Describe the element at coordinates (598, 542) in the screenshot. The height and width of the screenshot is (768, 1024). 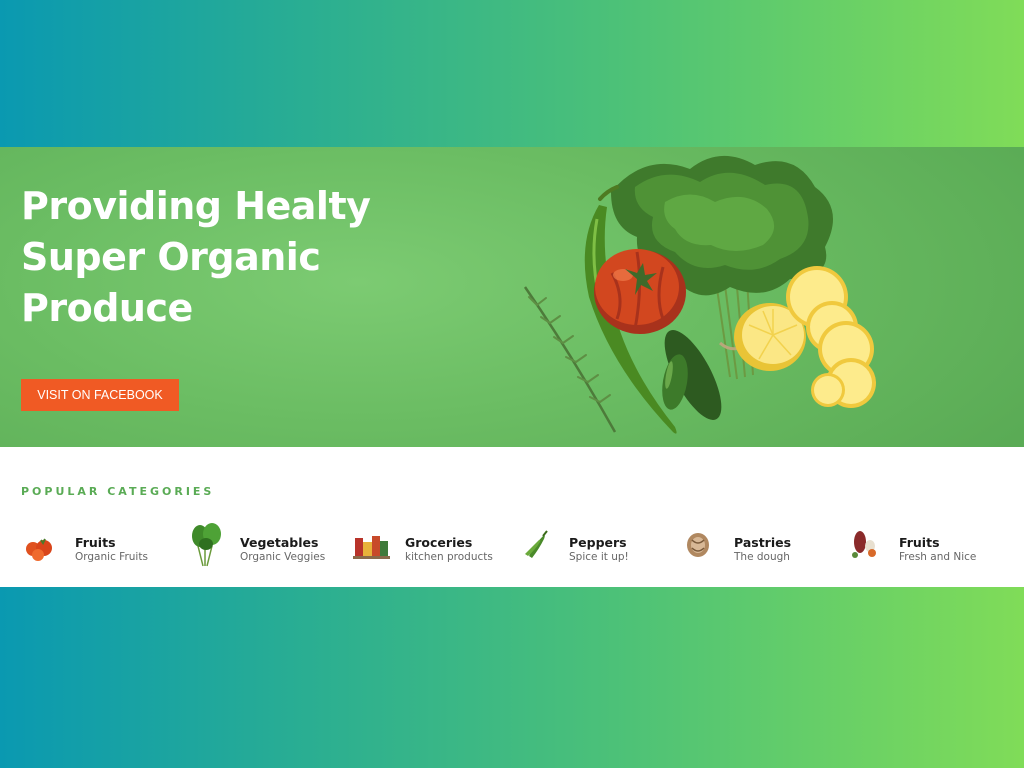
I see `category-name: Peppers` at that location.